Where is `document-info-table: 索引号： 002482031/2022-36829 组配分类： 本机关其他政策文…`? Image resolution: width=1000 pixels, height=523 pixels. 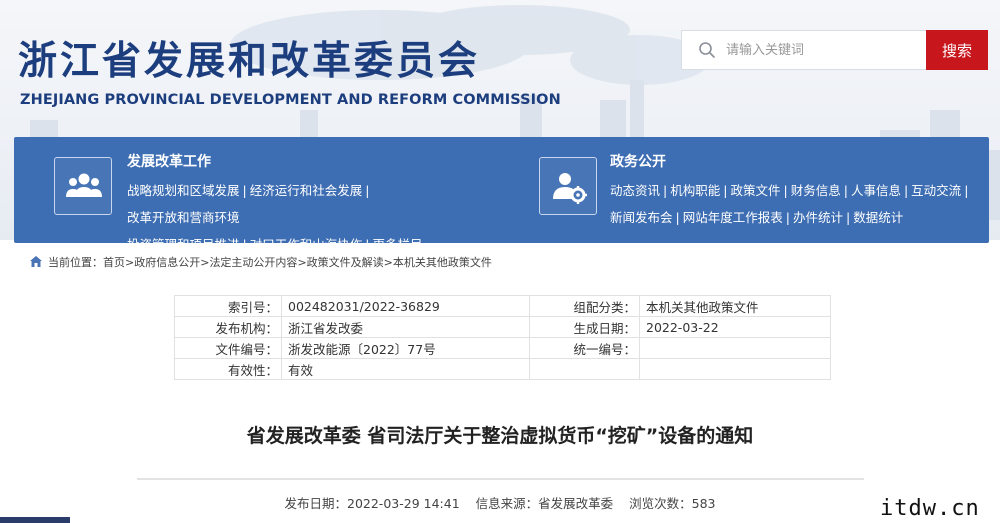
document-info-table: 索引号： 002482031/2022-36829 组配分类： 本机关其他政策文… is located at coordinates (502, 337).